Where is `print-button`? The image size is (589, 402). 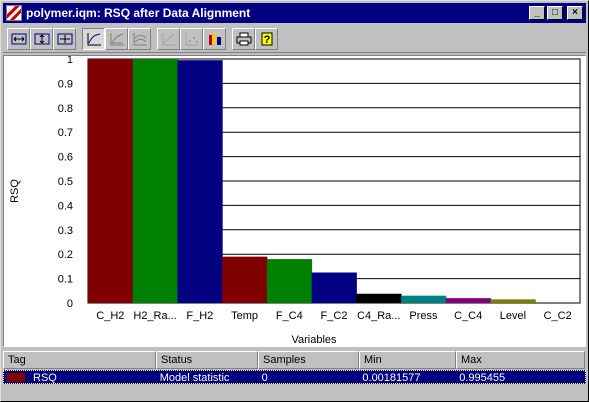 print-button is located at coordinates (243, 38).